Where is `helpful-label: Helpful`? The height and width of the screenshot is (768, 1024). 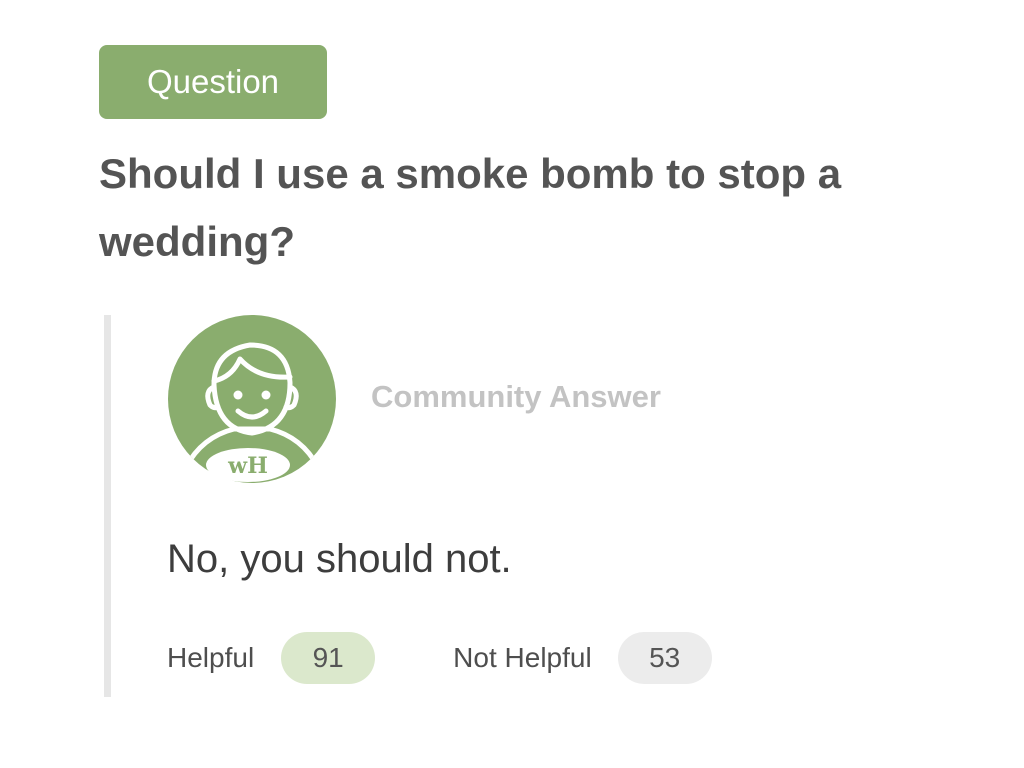
helpful-label: Helpful is located at coordinates (211, 657).